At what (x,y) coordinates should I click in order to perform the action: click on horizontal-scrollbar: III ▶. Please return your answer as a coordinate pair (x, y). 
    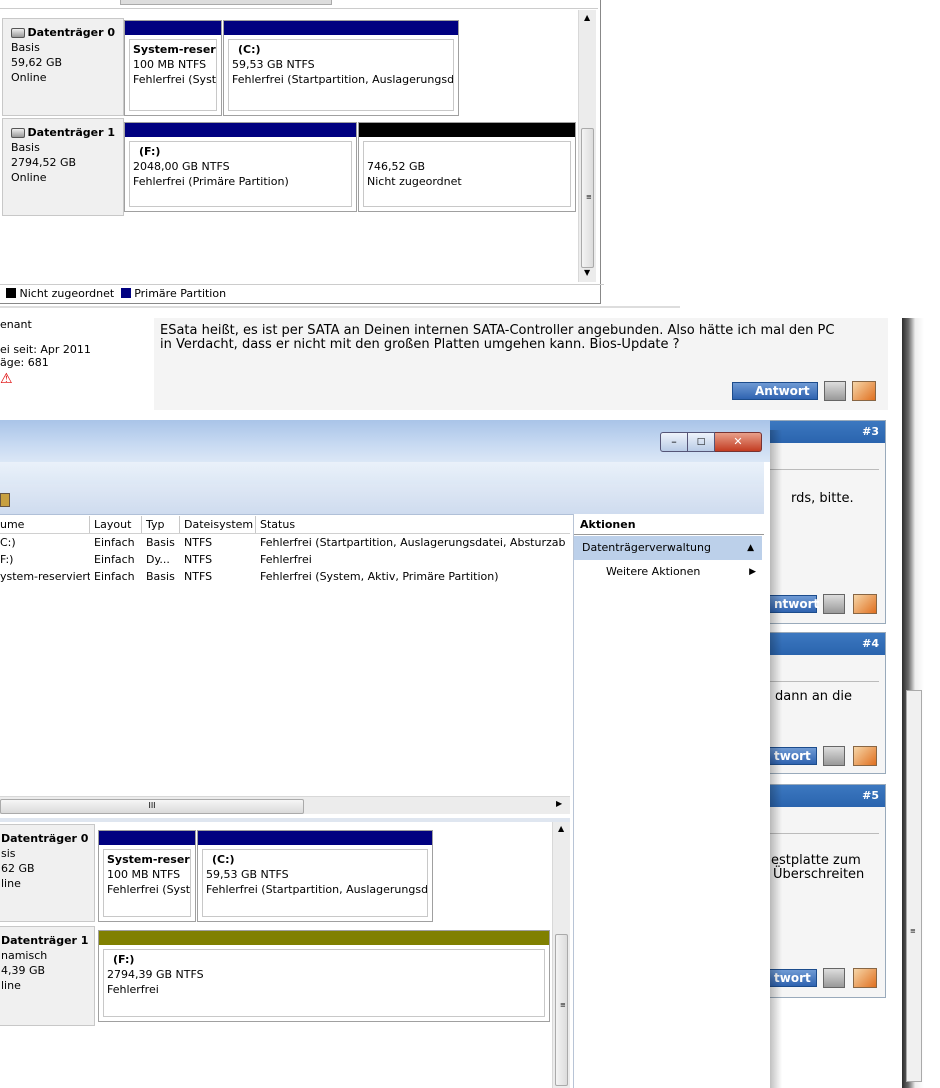
    Looking at the image, I should click on (285, 805).